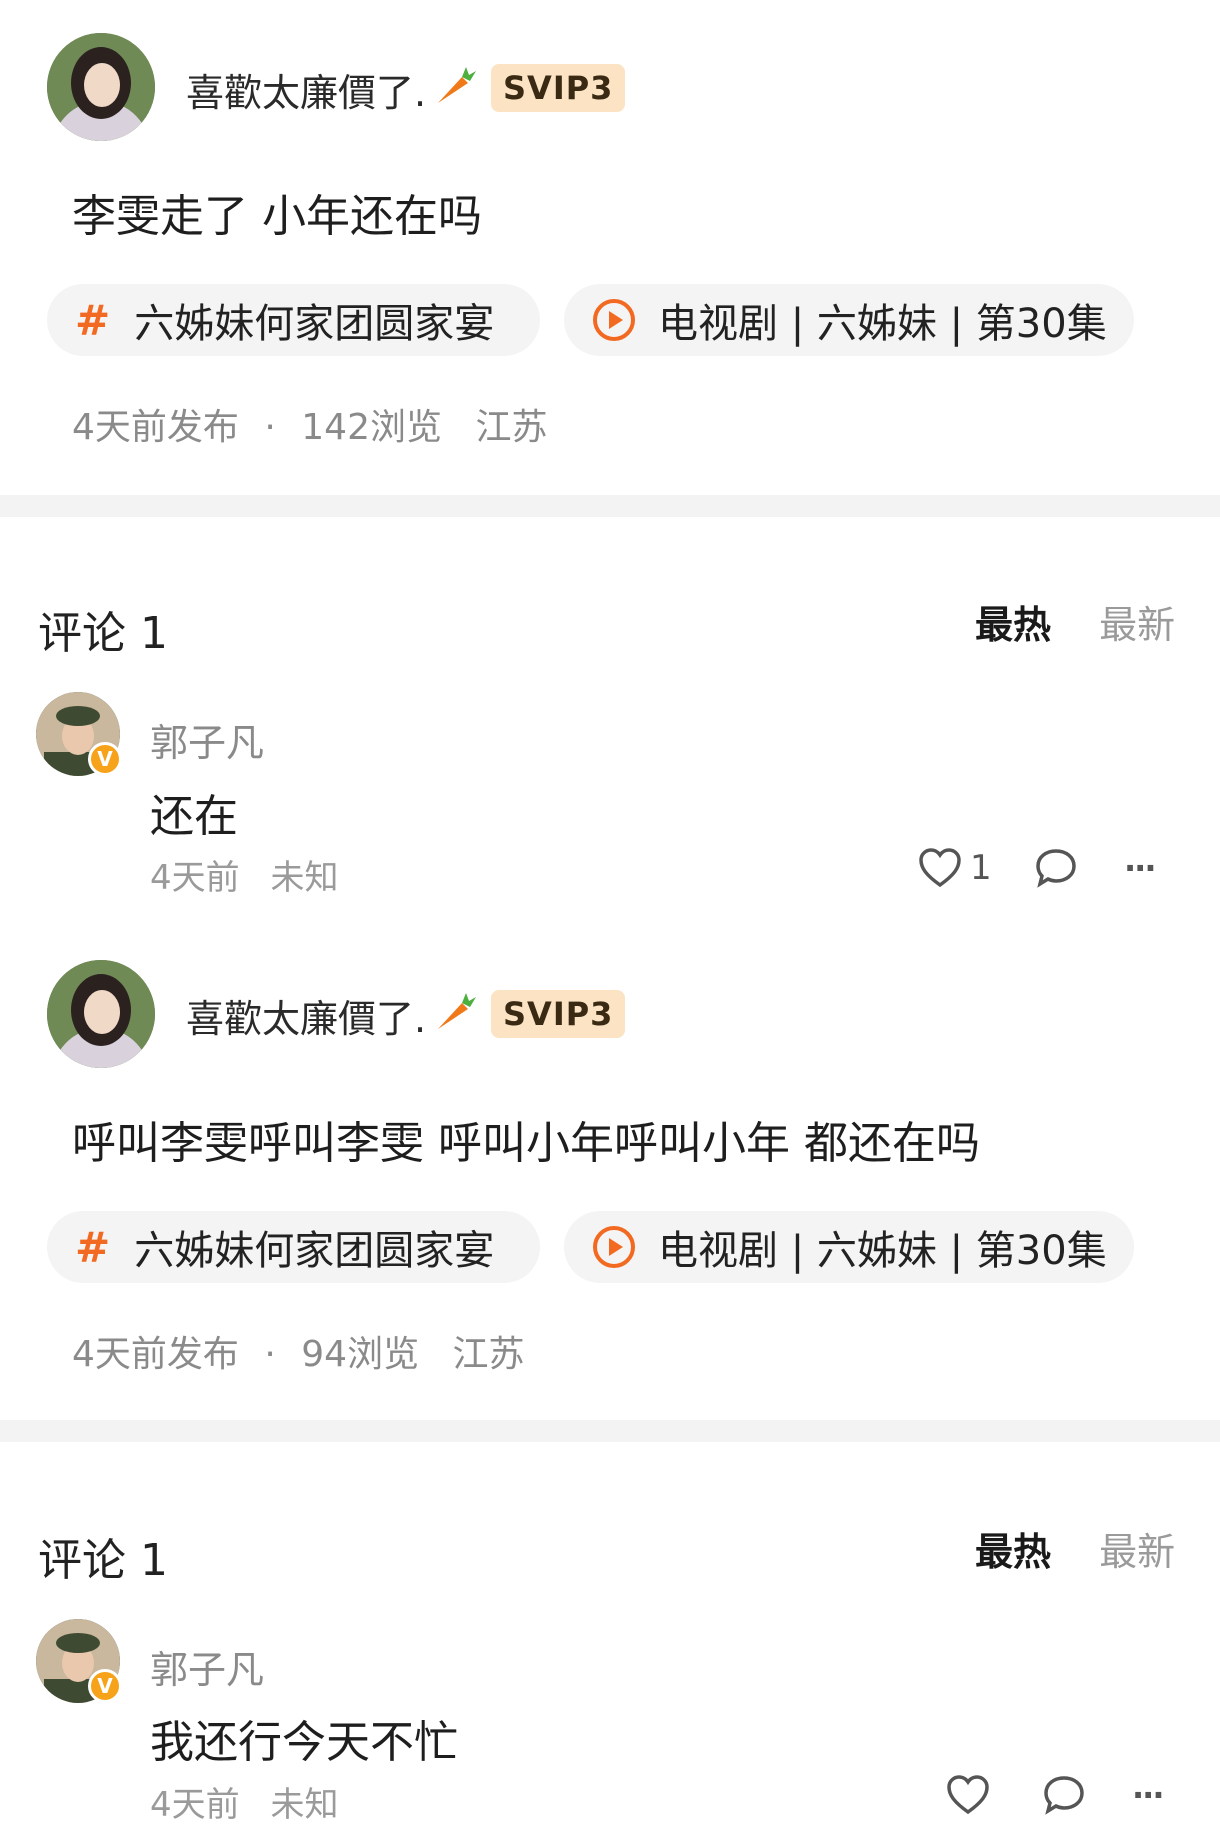 This screenshot has height=1846, width=1220. What do you see at coordinates (526, 1143) in the screenshot?
I see `post-text: 呼叫李雯呼叫李雯 呼叫小年呼叫小年 都还在吗` at bounding box center [526, 1143].